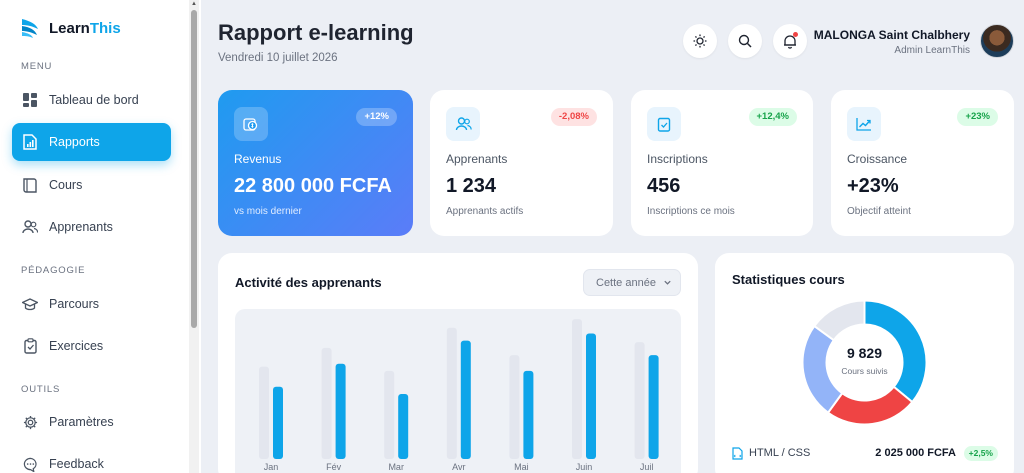 The image size is (1024, 473). What do you see at coordinates (271, 467) in the screenshot?
I see `x-tick-label: Jan` at bounding box center [271, 467].